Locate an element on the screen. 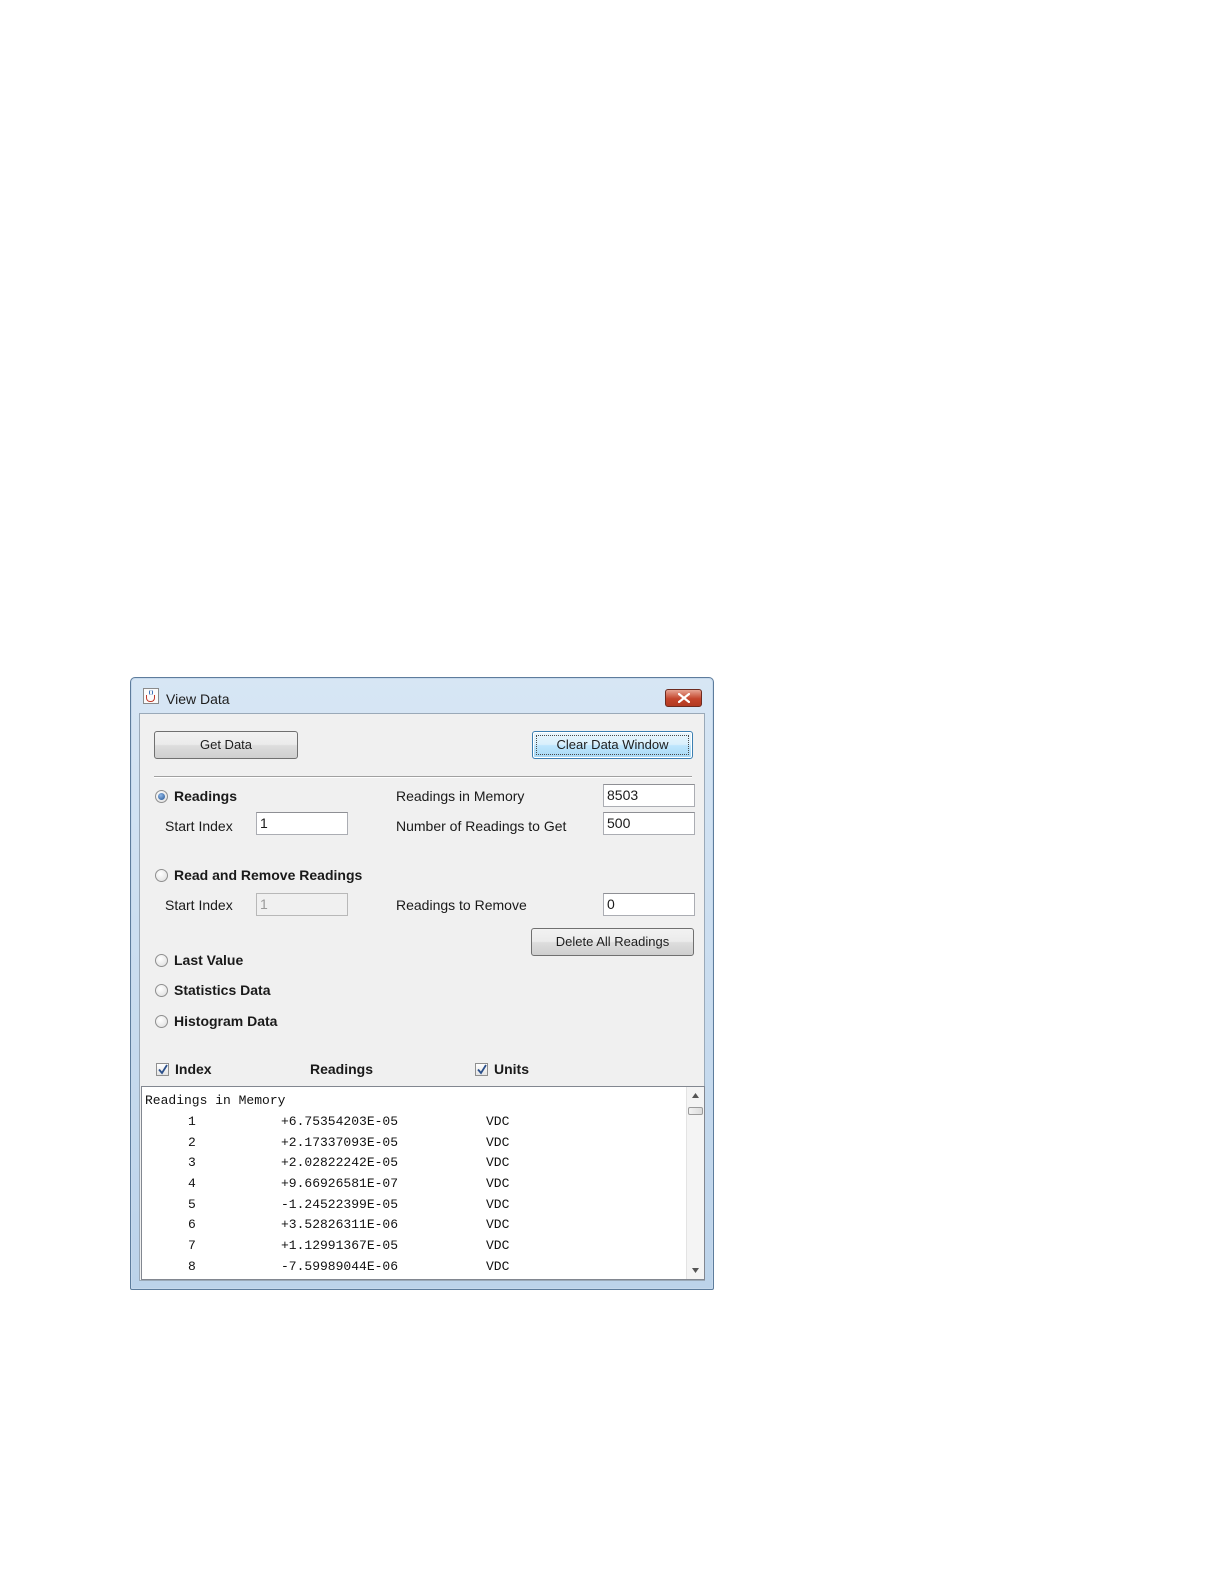 The height and width of the screenshot is (1584, 1224). number-of-readings-label: Number of Readings to Get is located at coordinates (481, 826).